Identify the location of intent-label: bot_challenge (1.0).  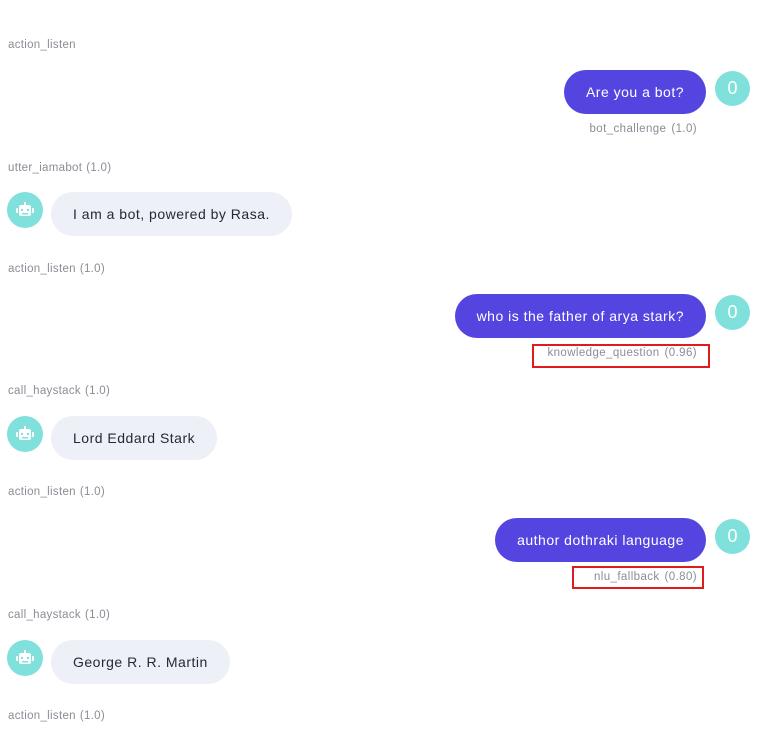
(643, 129).